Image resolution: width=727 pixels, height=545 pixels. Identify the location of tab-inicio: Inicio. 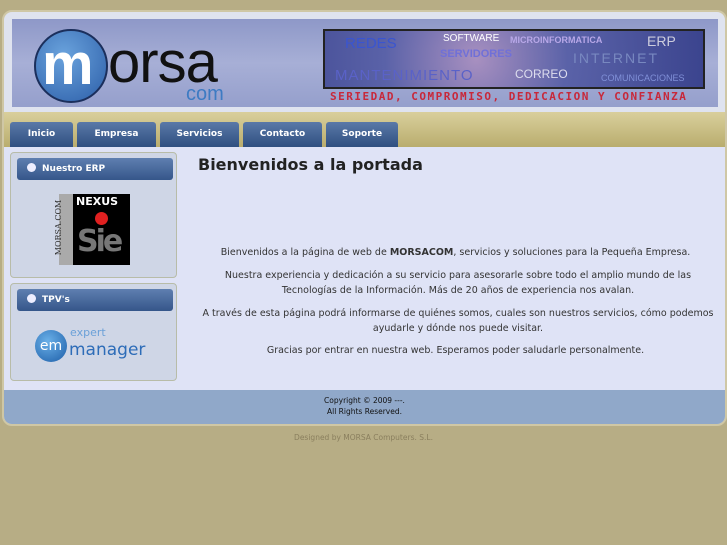
(41, 134).